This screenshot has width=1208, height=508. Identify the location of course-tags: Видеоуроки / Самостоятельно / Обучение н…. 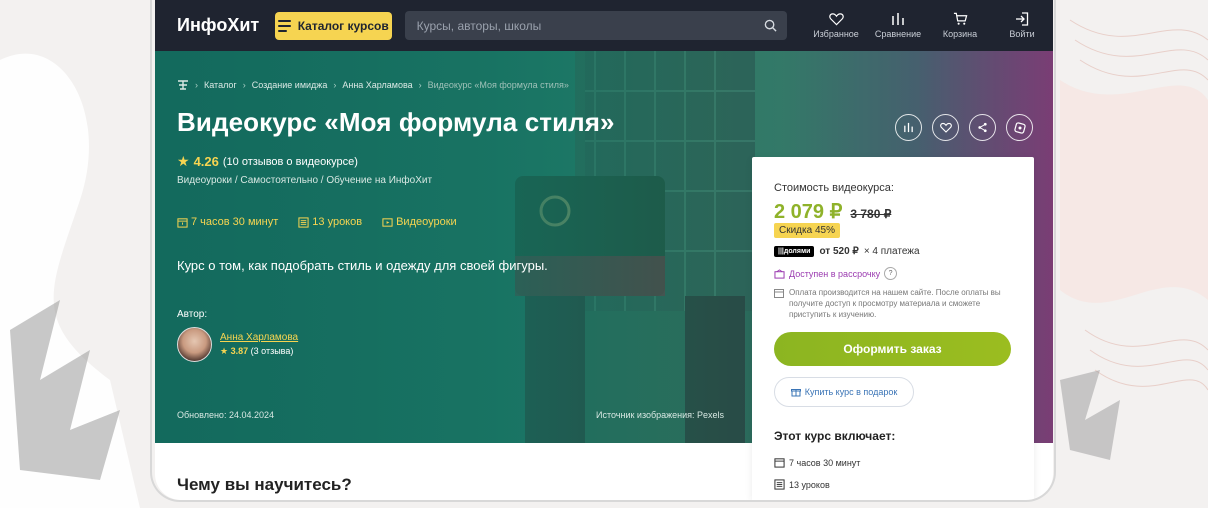
(305, 180).